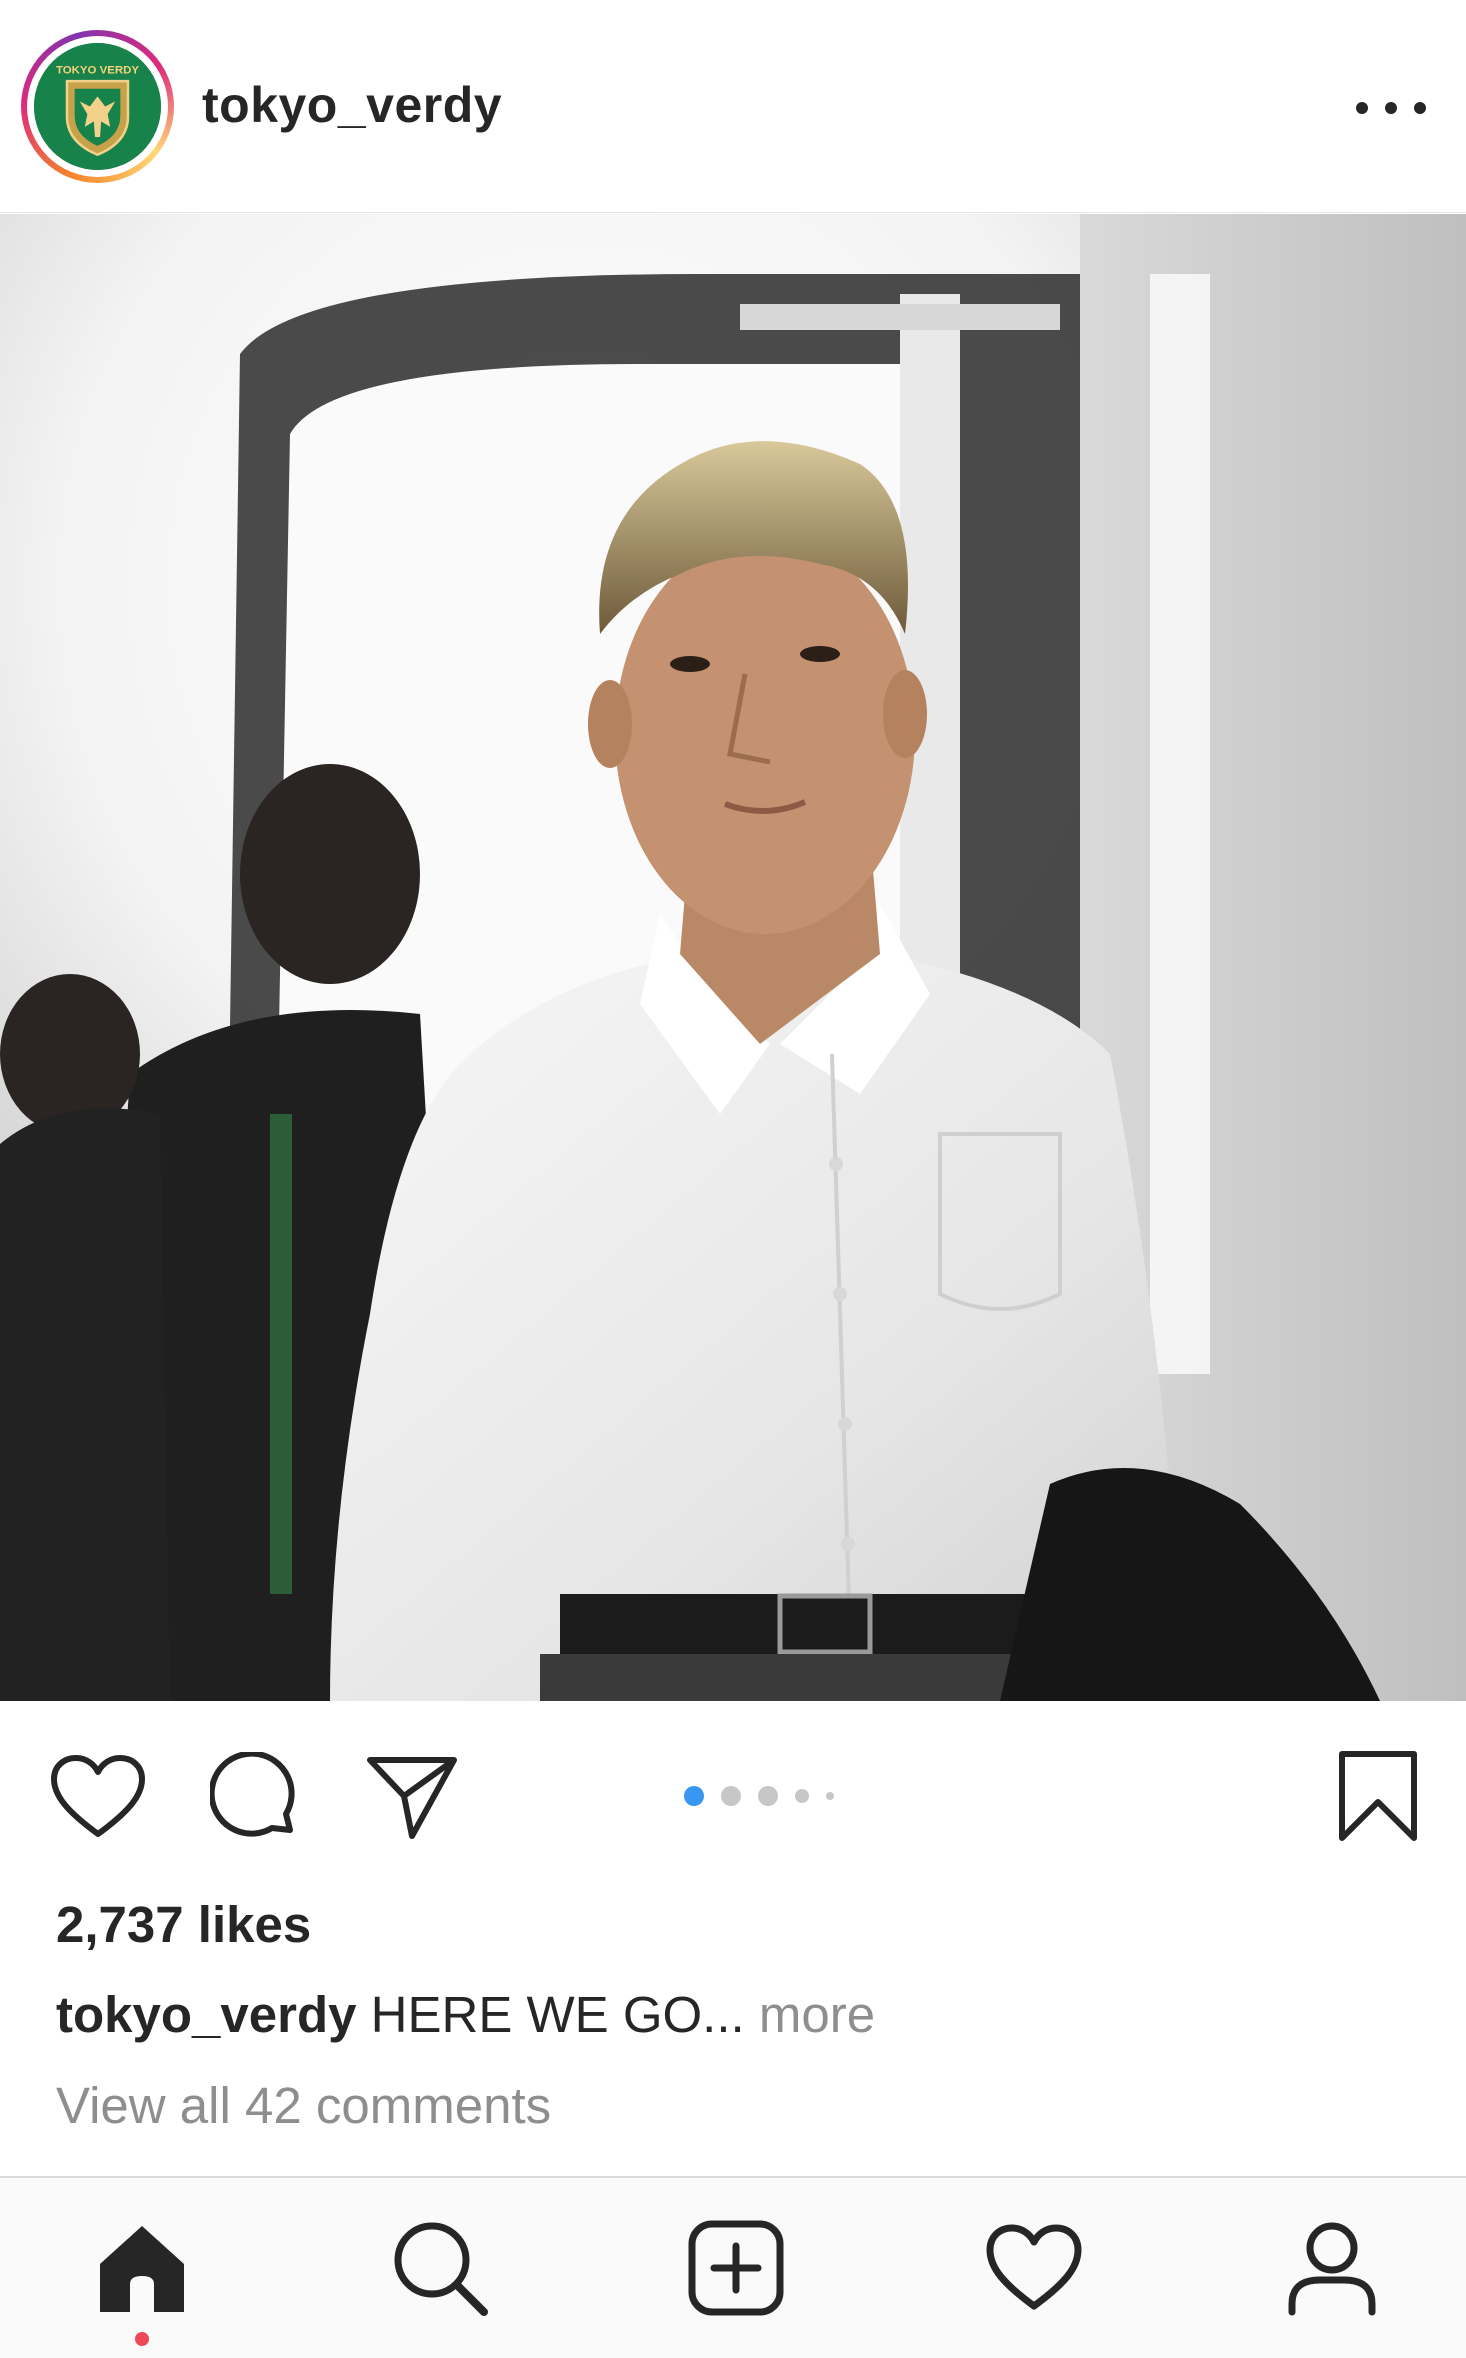 The width and height of the screenshot is (1466, 2358). I want to click on activity-heart-icon, so click(1034, 2268).